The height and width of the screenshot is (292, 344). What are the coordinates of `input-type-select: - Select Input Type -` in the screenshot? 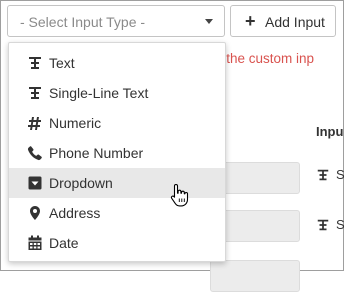 It's located at (116, 21).